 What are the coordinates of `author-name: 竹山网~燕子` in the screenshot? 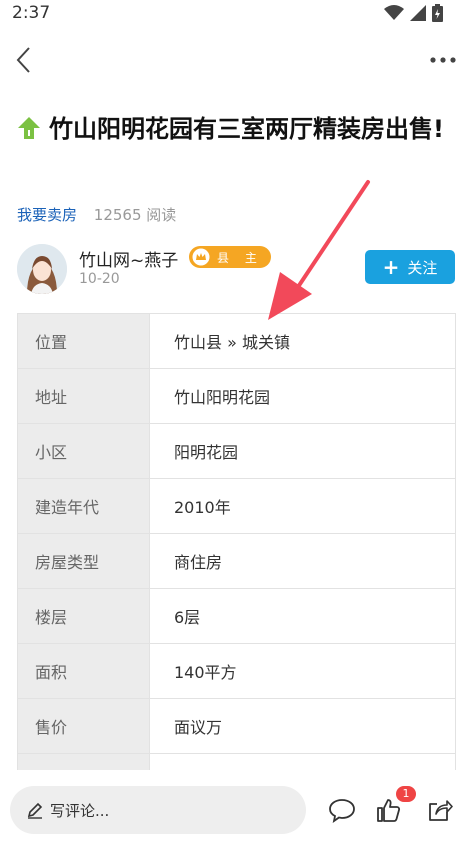 It's located at (128, 258).